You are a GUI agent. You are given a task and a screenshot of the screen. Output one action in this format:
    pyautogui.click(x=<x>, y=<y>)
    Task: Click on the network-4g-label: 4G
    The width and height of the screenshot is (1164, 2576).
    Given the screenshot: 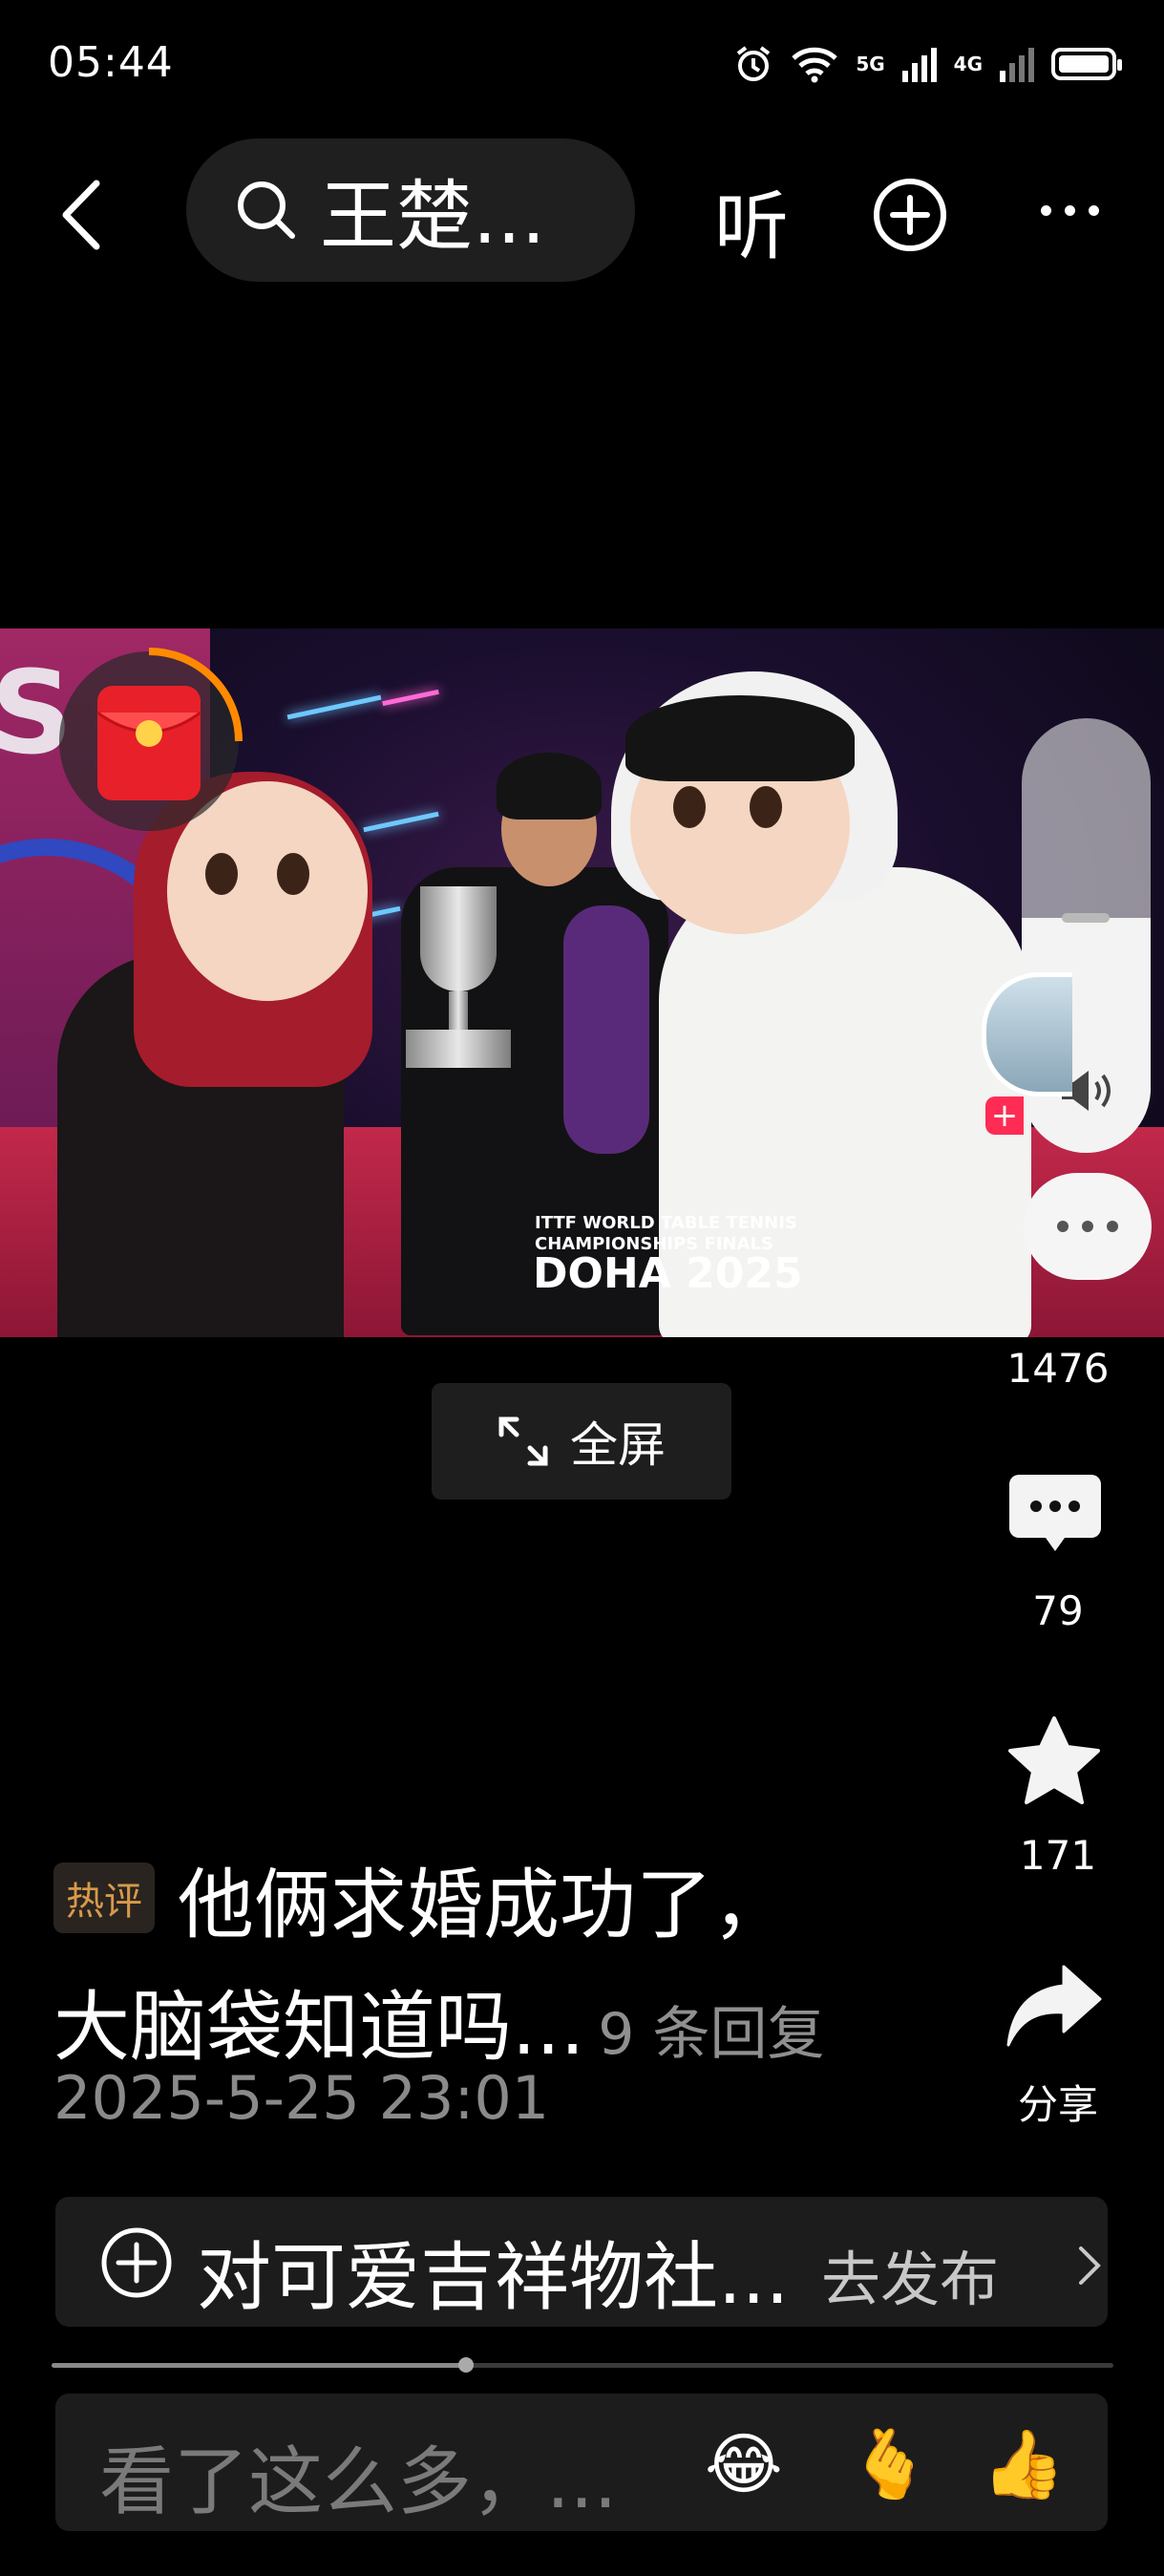 What is the action you would take?
    pyautogui.click(x=968, y=64)
    